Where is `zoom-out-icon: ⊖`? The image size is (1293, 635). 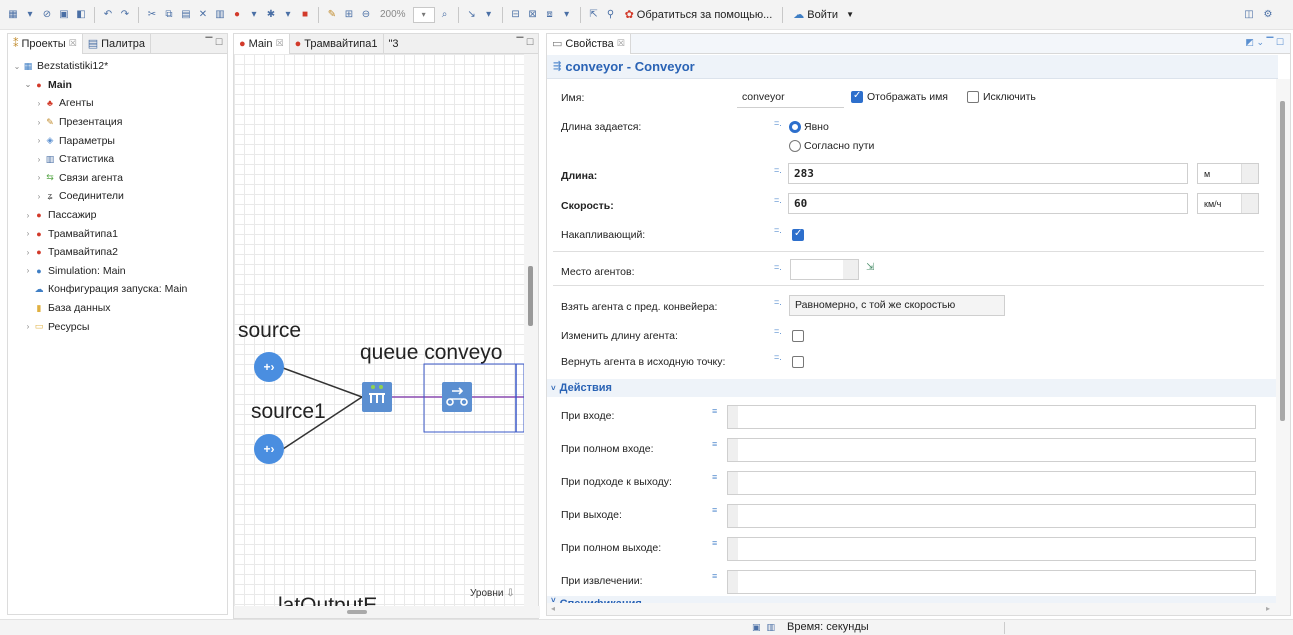
zoom-out-icon: ⊖ is located at coordinates (366, 15).